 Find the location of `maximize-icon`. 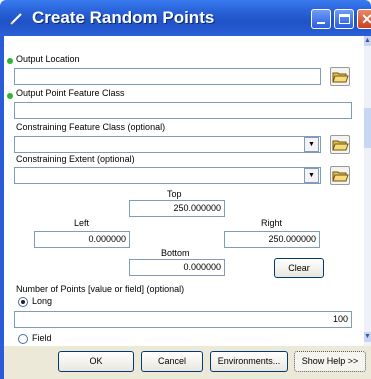

maximize-icon is located at coordinates (344, 19).